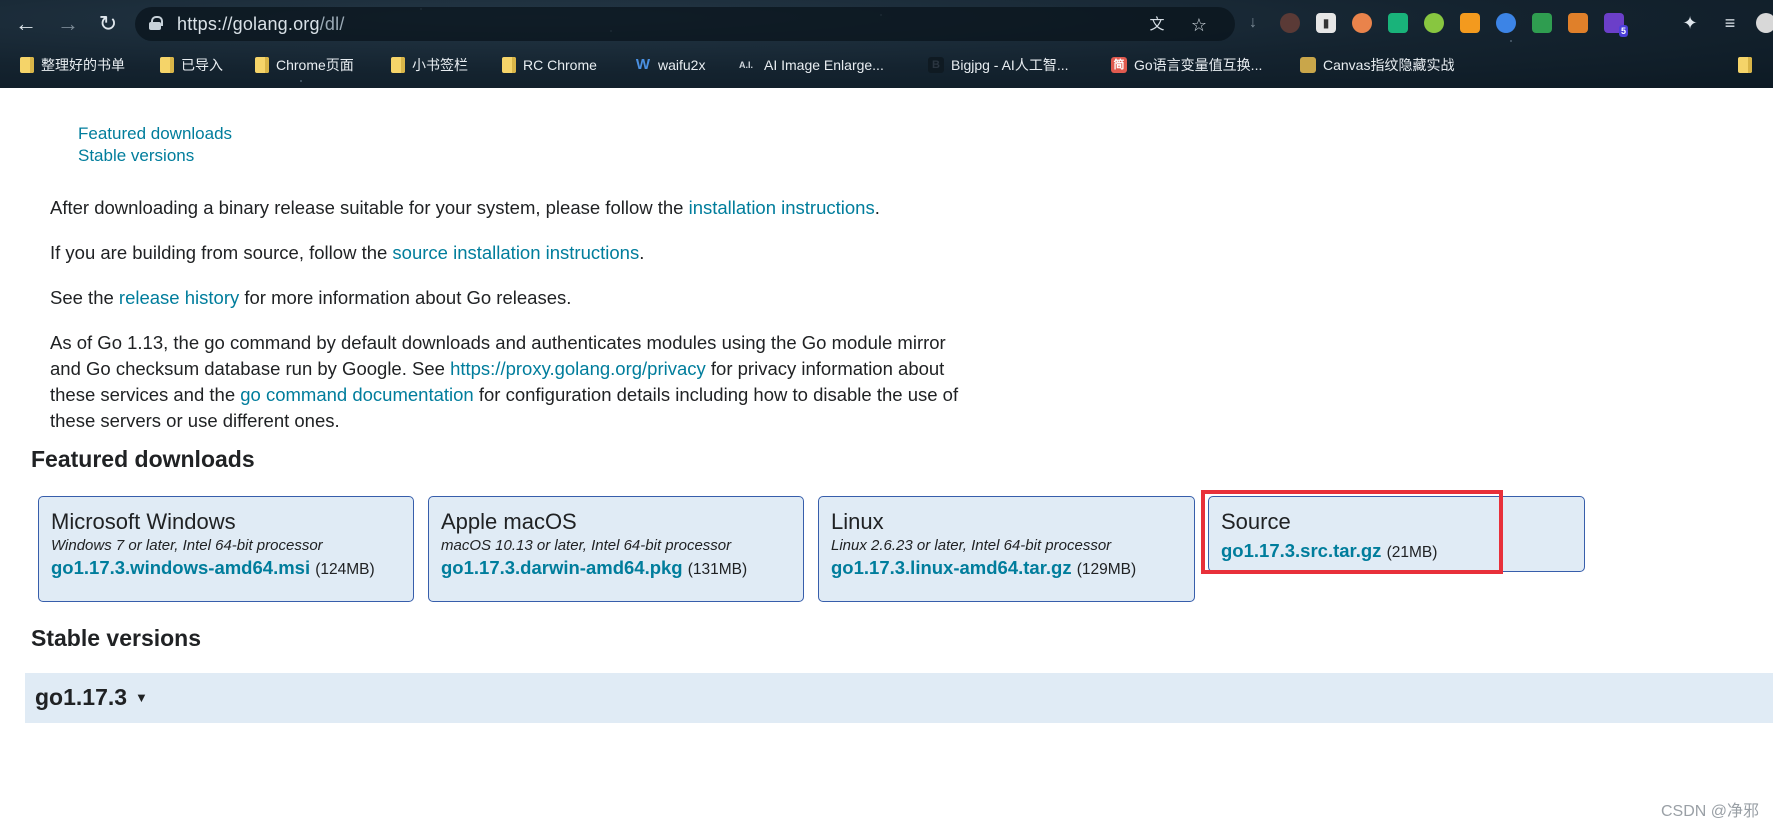 The image size is (1773, 829). I want to click on bookmark-item: Chrome页面, so click(304, 65).